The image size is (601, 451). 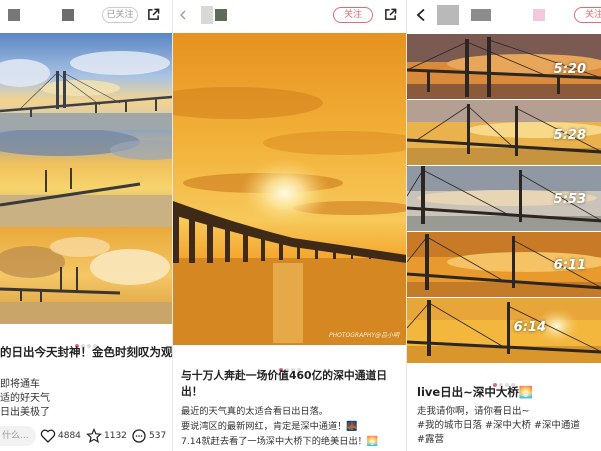 I want to click on time-label: 6:14, so click(x=529, y=327).